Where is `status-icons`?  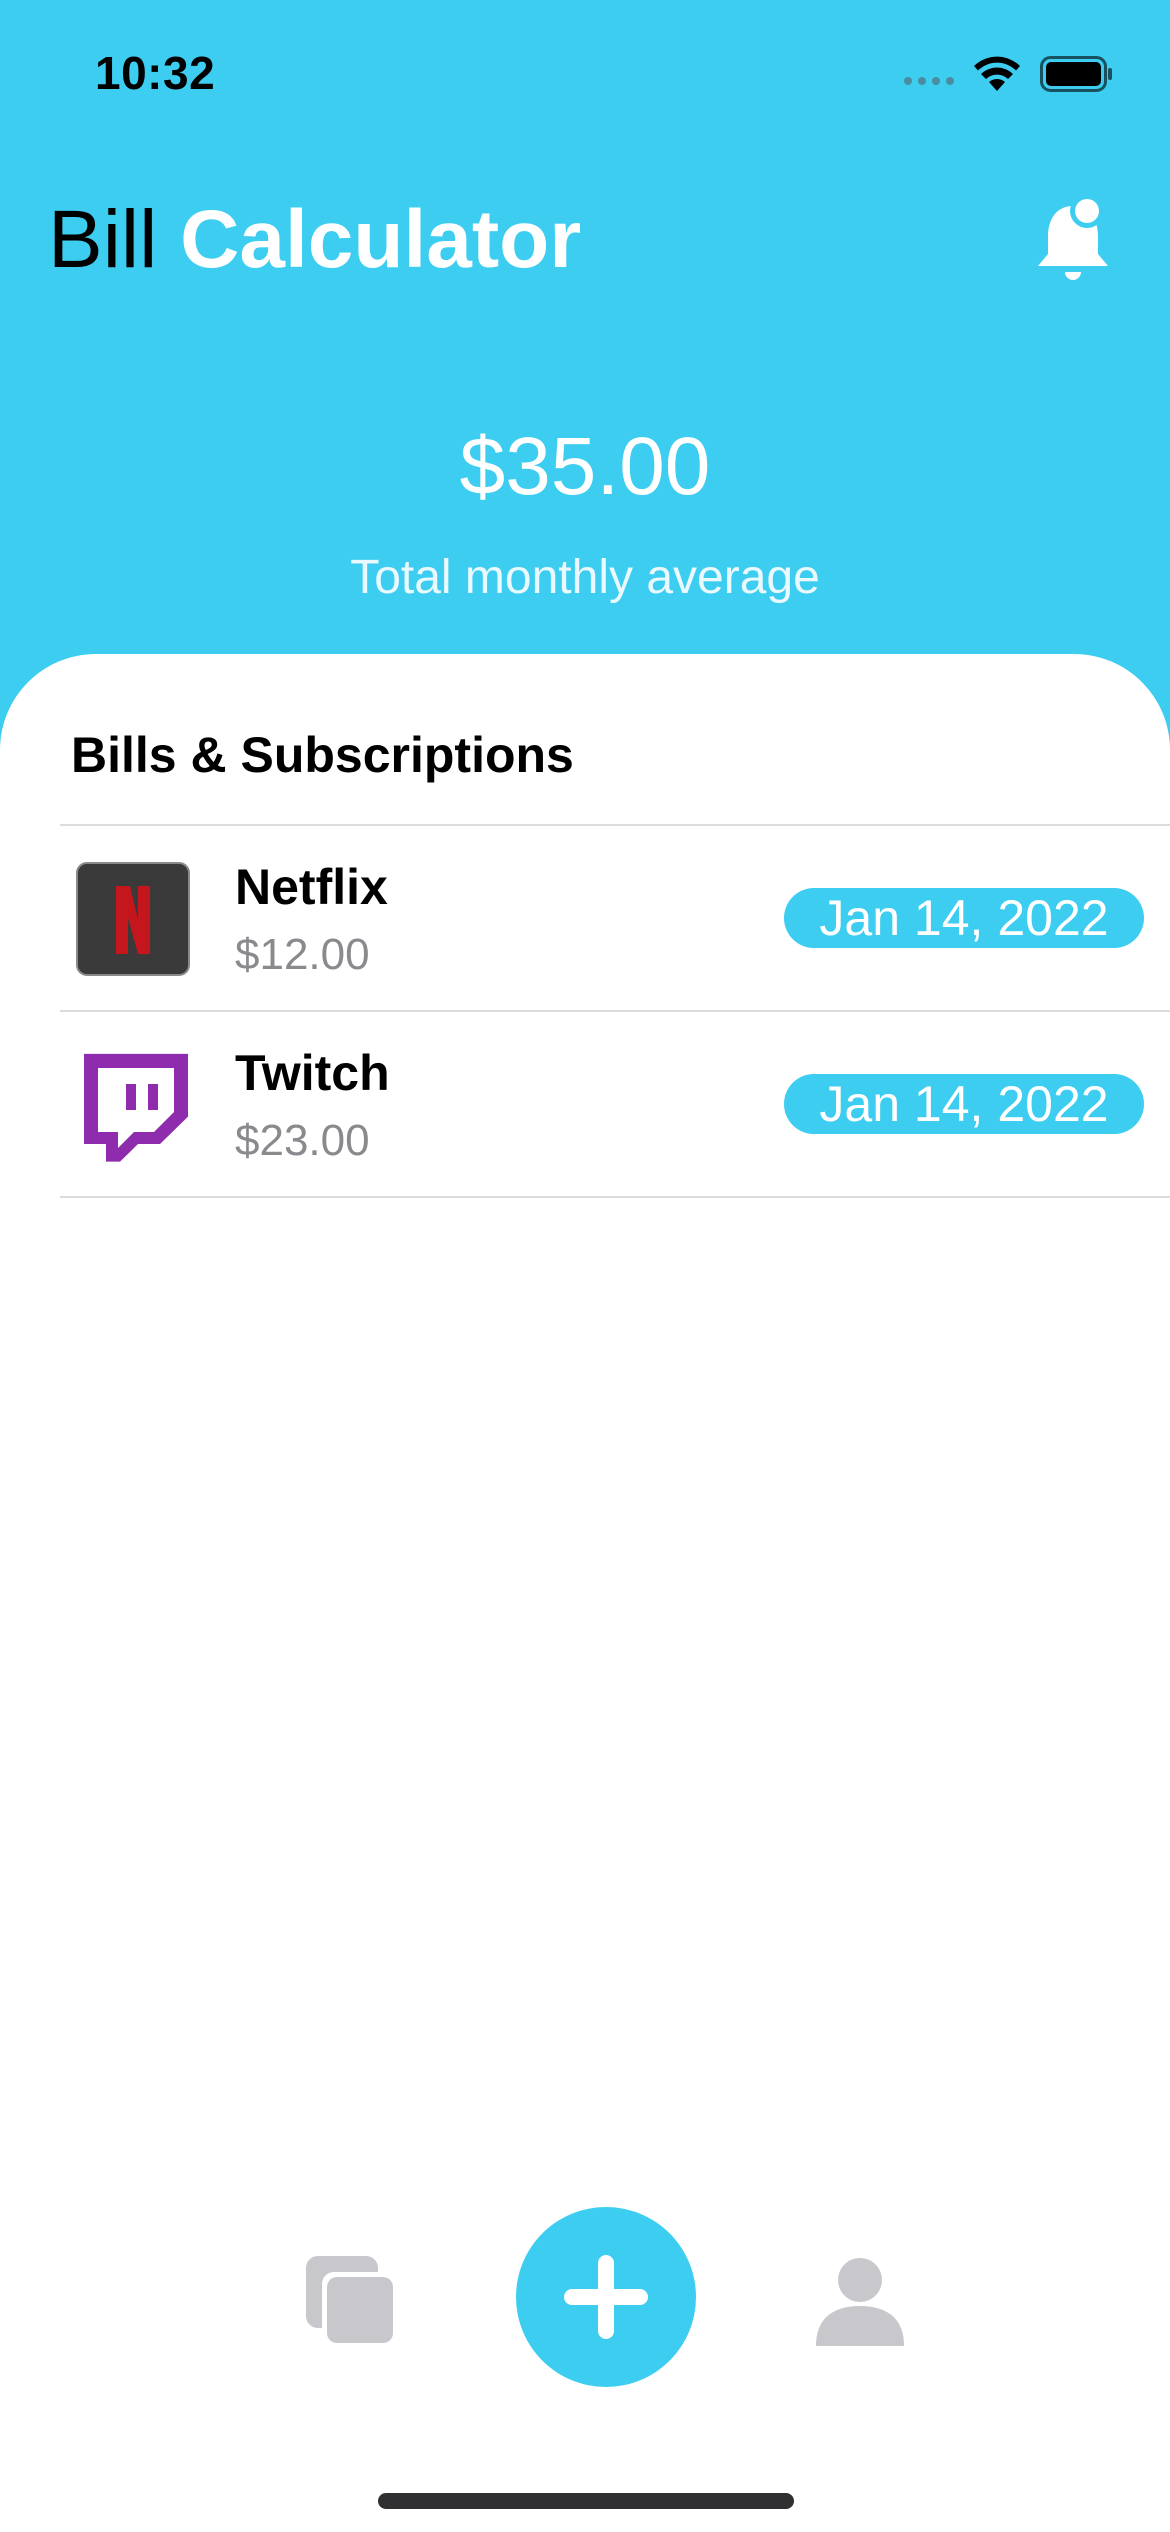 status-icons is located at coordinates (1009, 74).